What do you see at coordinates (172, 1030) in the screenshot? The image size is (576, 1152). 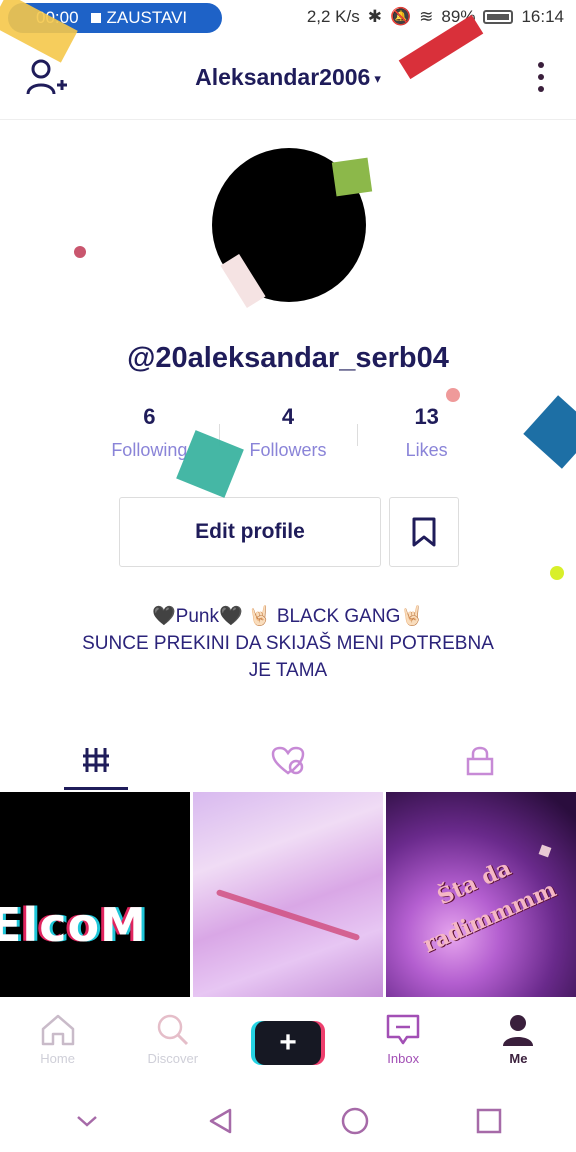 I see `search-icon` at bounding box center [172, 1030].